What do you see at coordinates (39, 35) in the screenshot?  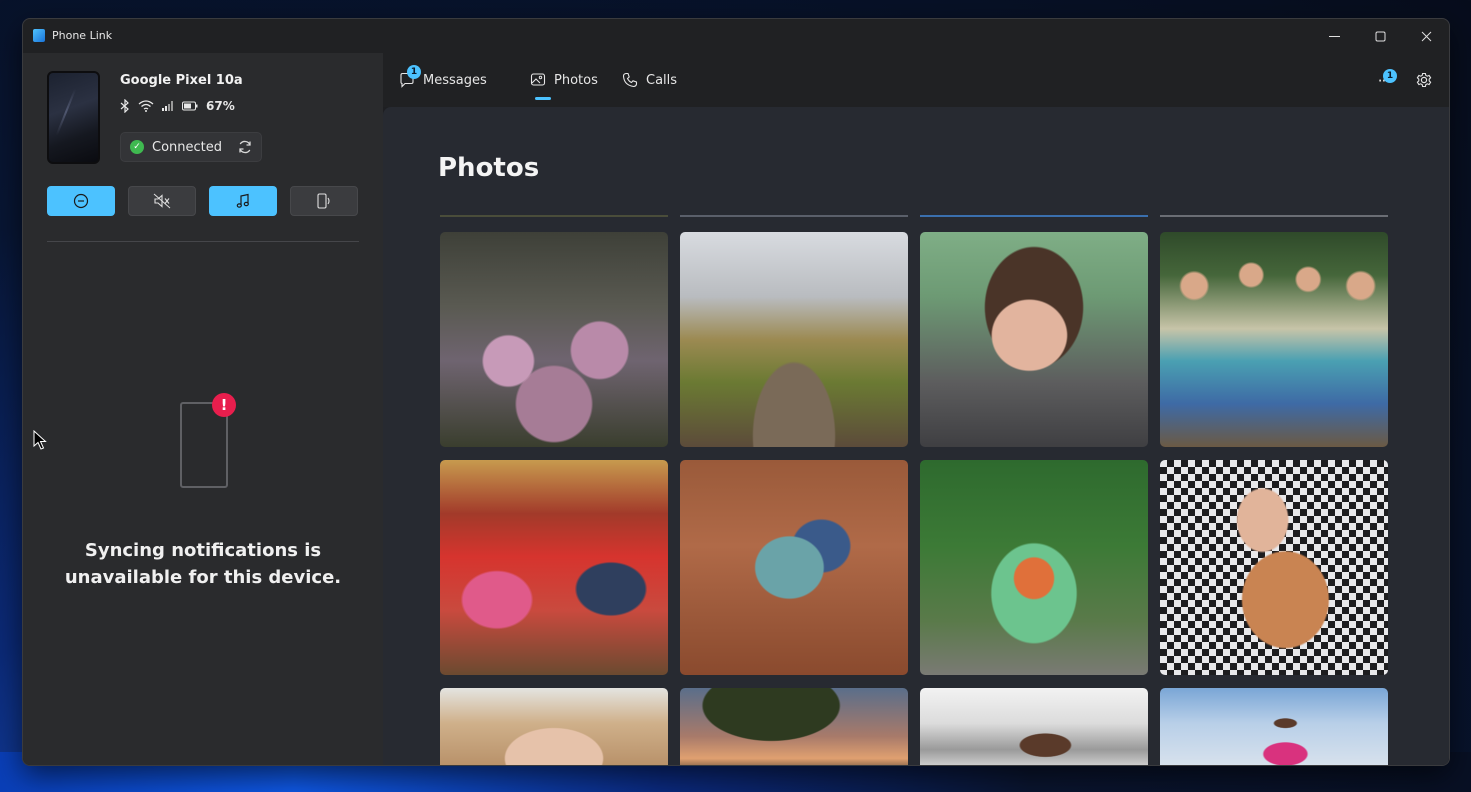 I see `phone-link-app-icon` at bounding box center [39, 35].